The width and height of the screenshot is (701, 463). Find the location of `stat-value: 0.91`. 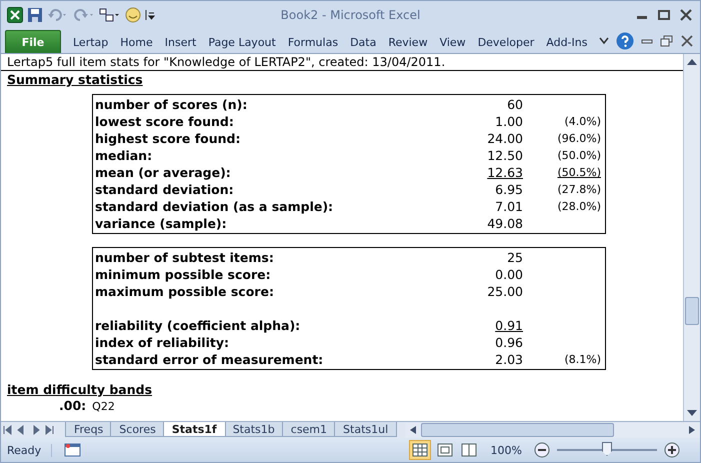

stat-value: 0.91 is located at coordinates (508, 325).